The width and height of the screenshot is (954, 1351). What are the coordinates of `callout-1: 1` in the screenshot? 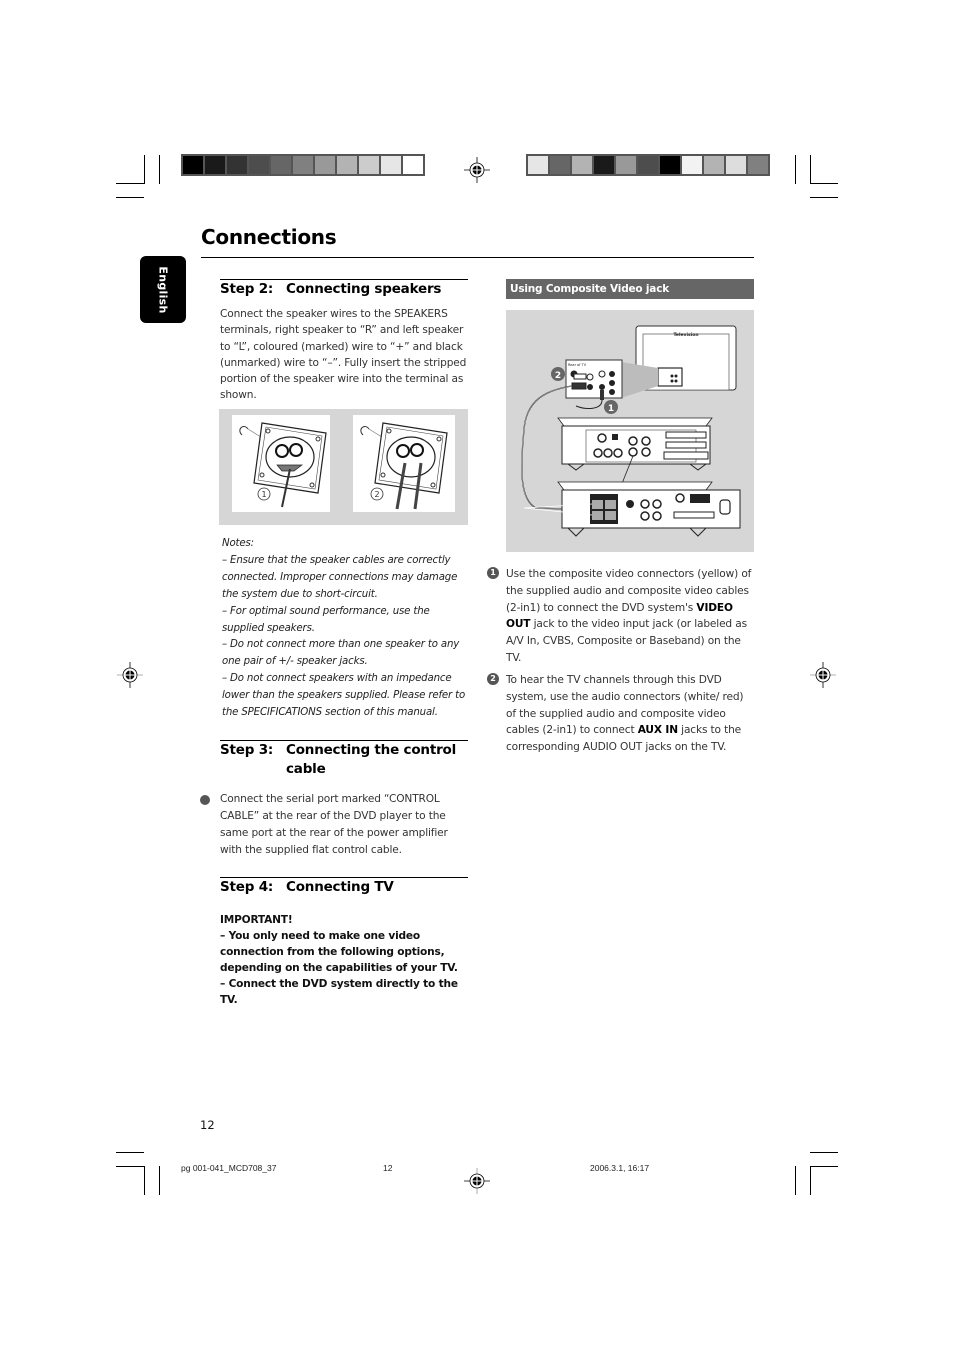 It's located at (611, 409).